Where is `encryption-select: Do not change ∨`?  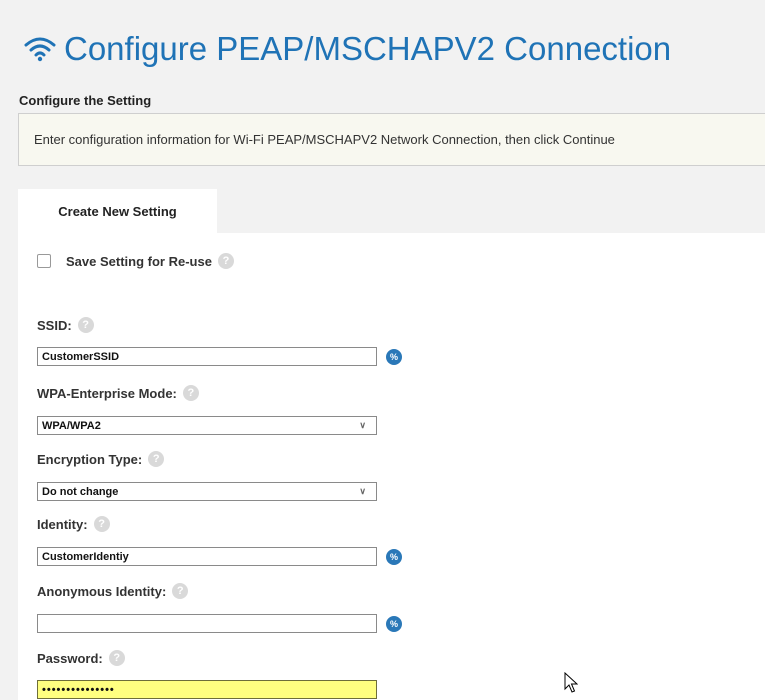 encryption-select: Do not change ∨ is located at coordinates (207, 491).